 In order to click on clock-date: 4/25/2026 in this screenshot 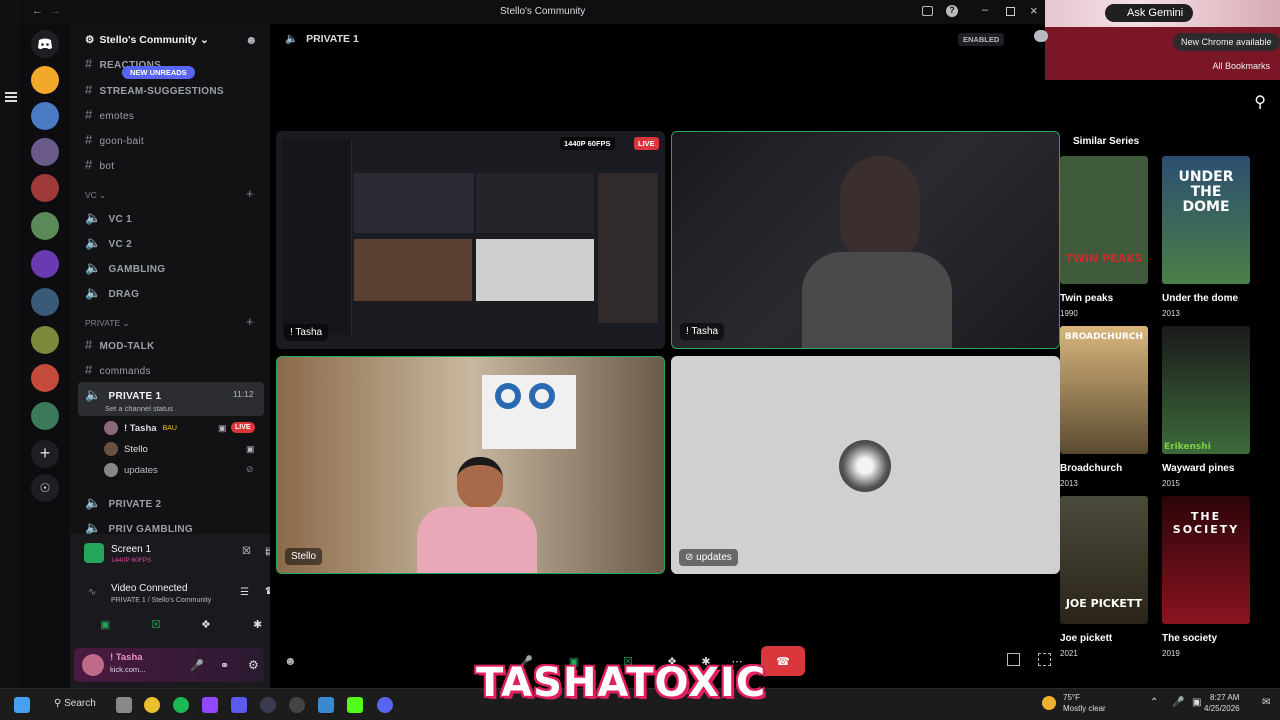, I will do `click(1222, 708)`.